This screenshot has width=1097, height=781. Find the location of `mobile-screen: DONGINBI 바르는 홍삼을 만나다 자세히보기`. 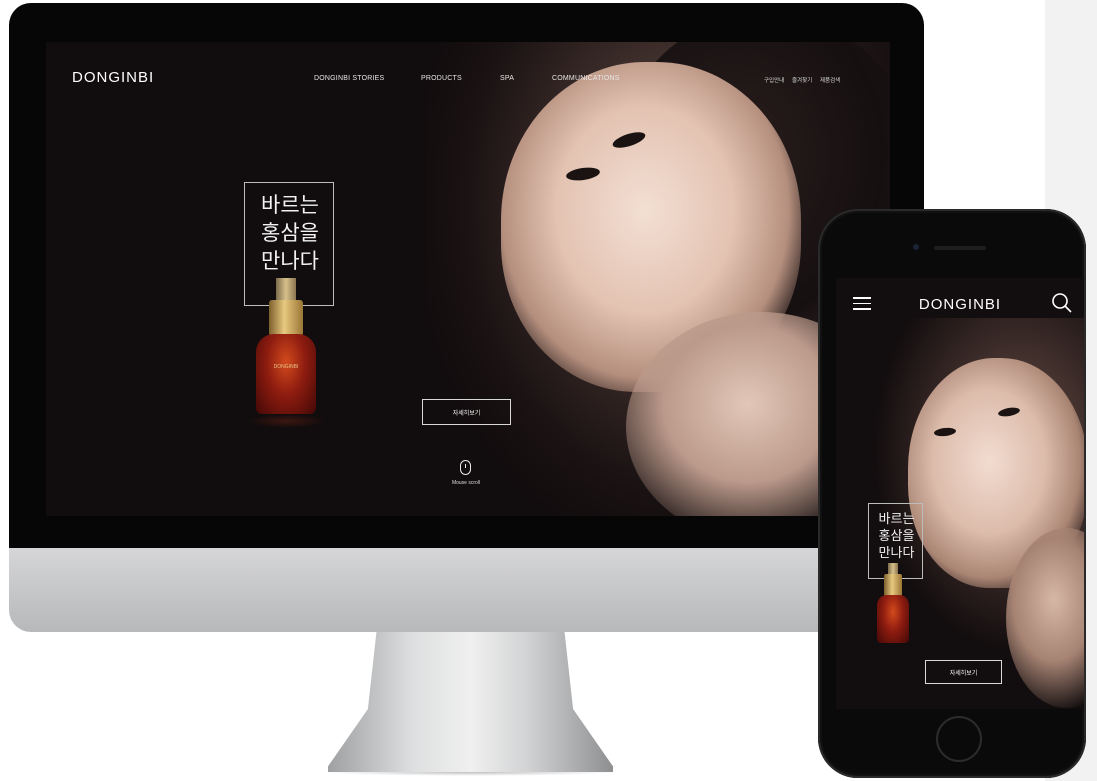

mobile-screen: DONGINBI 바르는 홍삼을 만나다 자세히보기 is located at coordinates (960, 493).